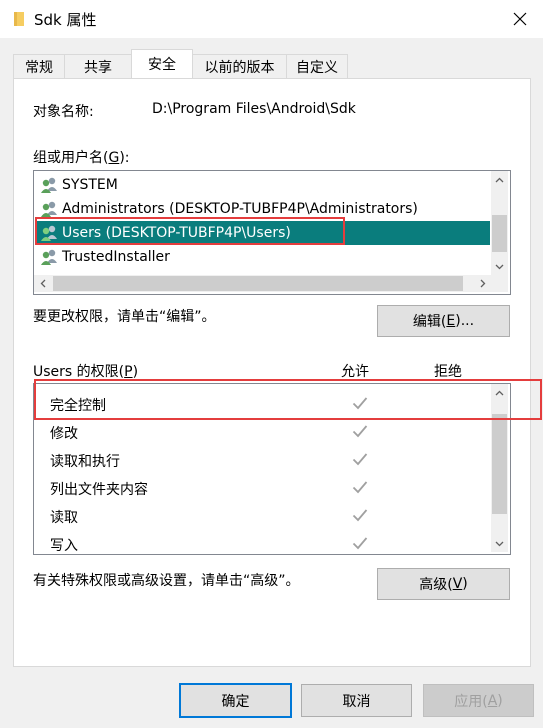 The width and height of the screenshot is (543, 728). Describe the element at coordinates (264, 516) in the screenshot. I see `permission-row-read: 读取` at that location.